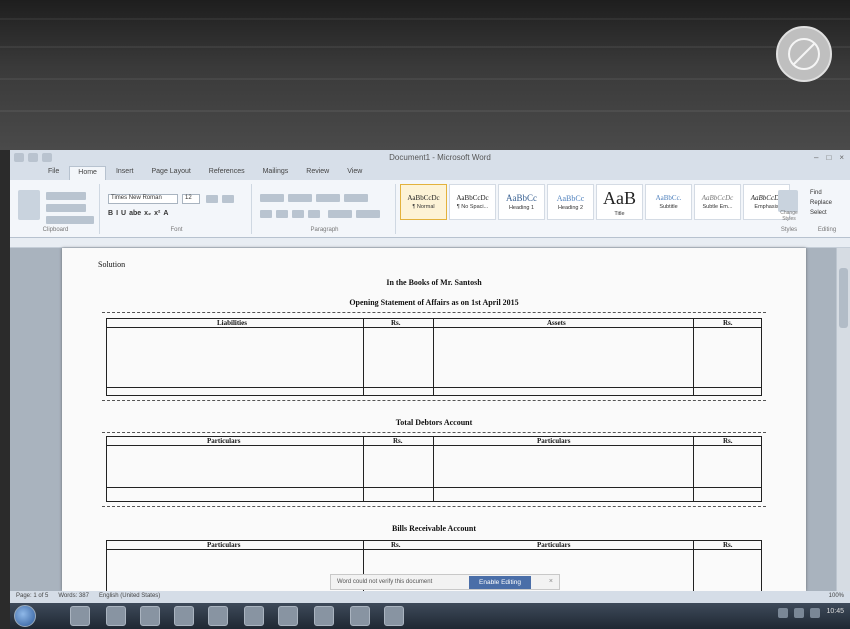 This screenshot has height=629, width=850. I want to click on underline-button: U, so click(123, 213).